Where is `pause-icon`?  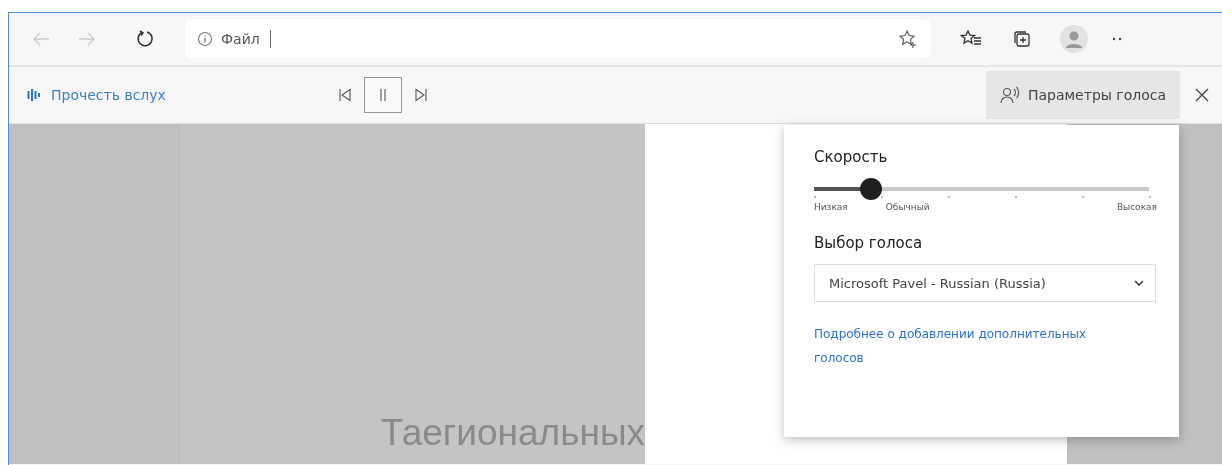
pause-icon is located at coordinates (383, 95).